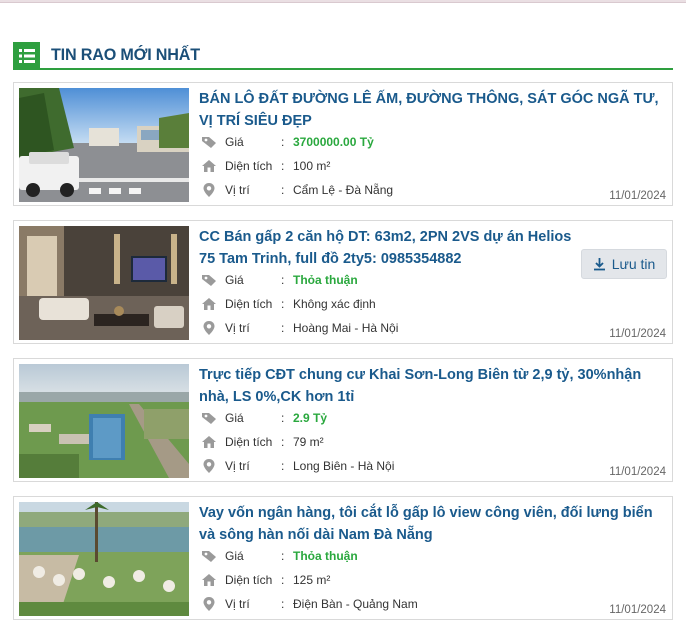 The image size is (686, 630). What do you see at coordinates (308, 442) in the screenshot?
I see `area-value: 79 m²` at bounding box center [308, 442].